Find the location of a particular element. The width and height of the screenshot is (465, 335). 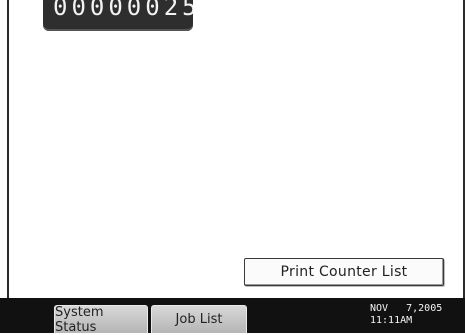

date-text: NOV 7,2005 is located at coordinates (406, 308).